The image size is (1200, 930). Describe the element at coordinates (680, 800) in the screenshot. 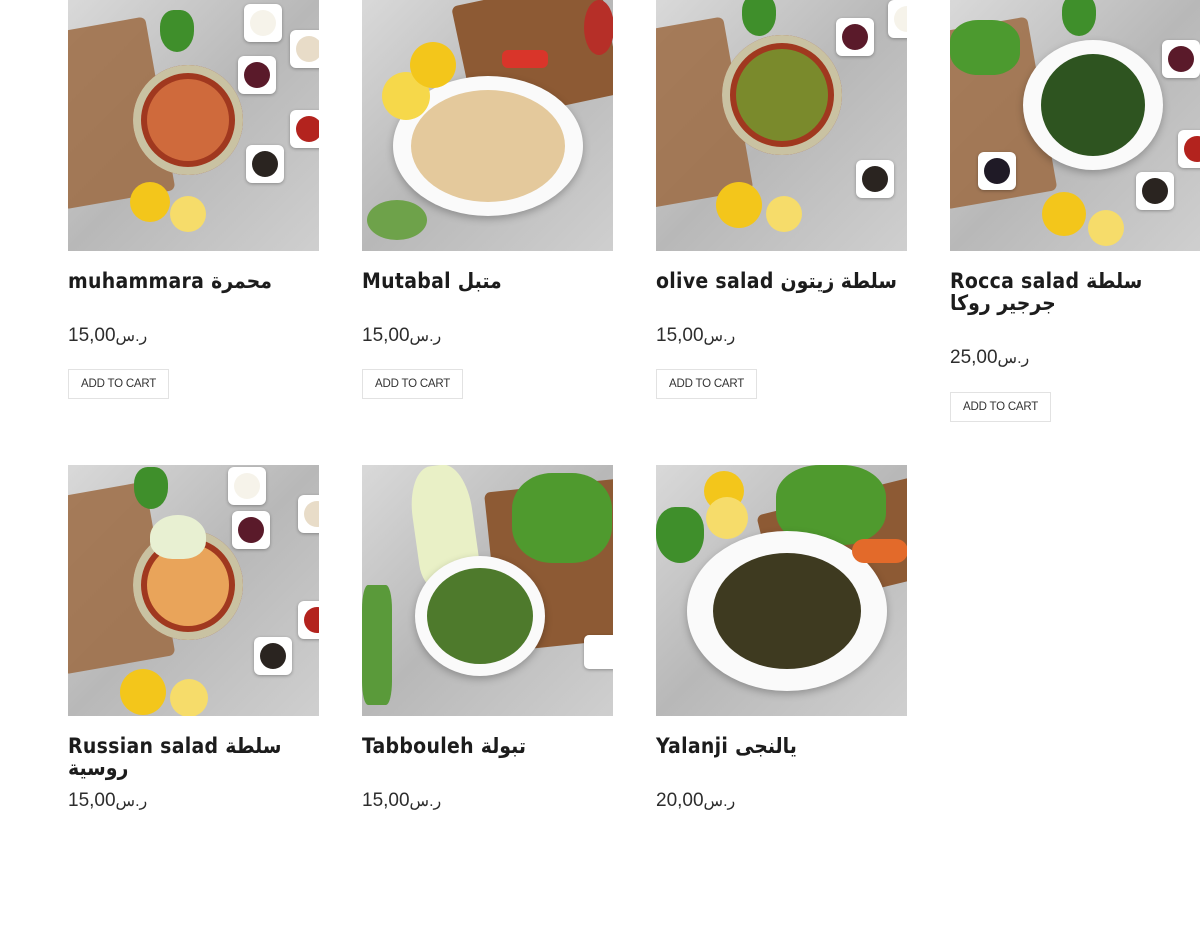

I see `price-value: 20,00` at that location.